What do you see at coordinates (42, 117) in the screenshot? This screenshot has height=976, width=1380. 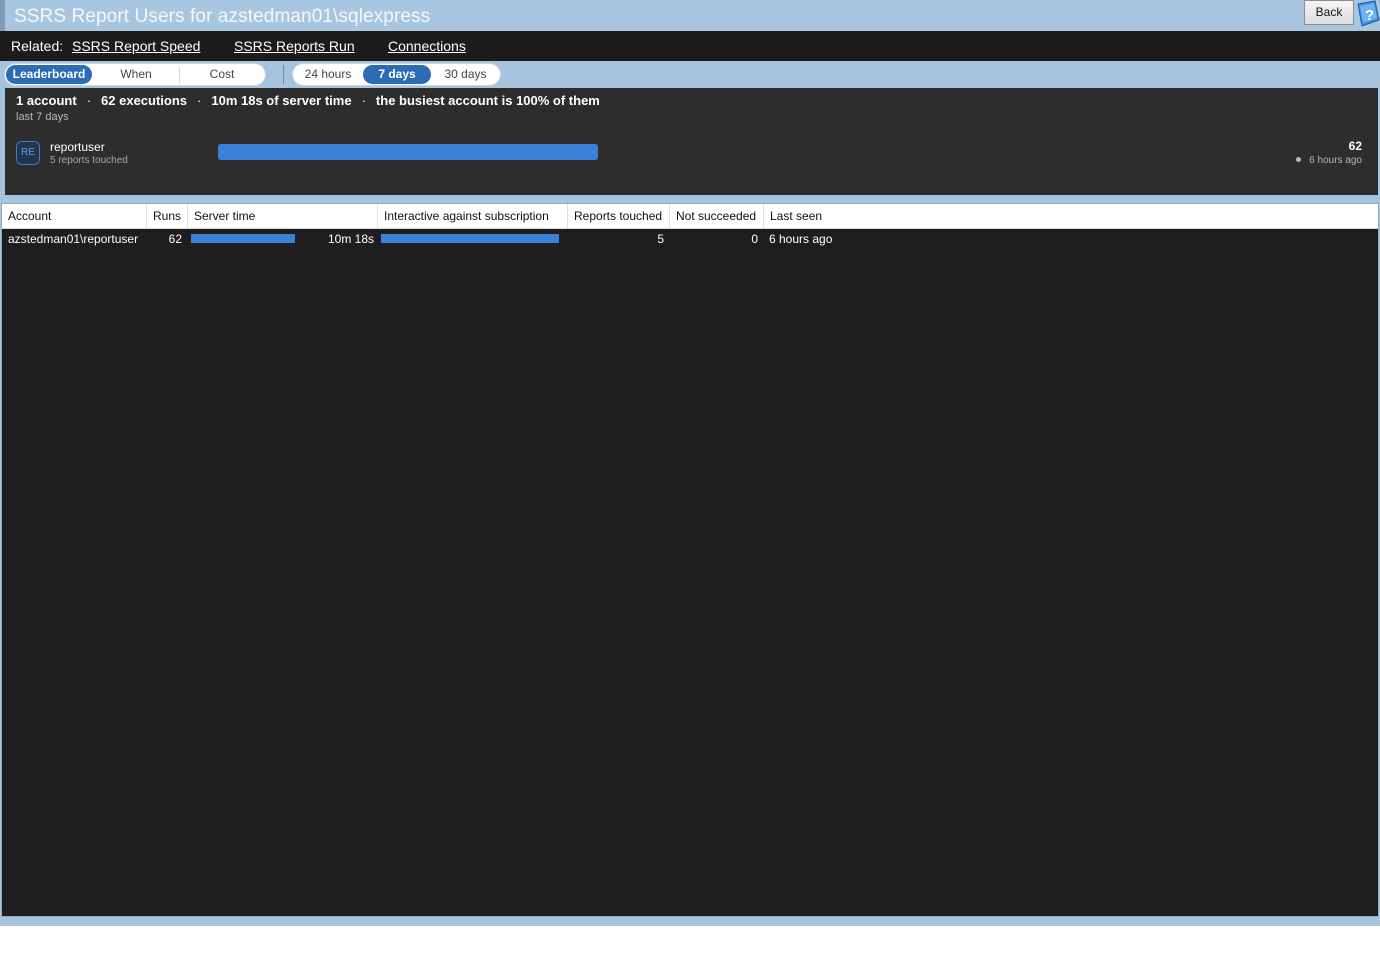 I see `summary-period: last 7 days` at bounding box center [42, 117].